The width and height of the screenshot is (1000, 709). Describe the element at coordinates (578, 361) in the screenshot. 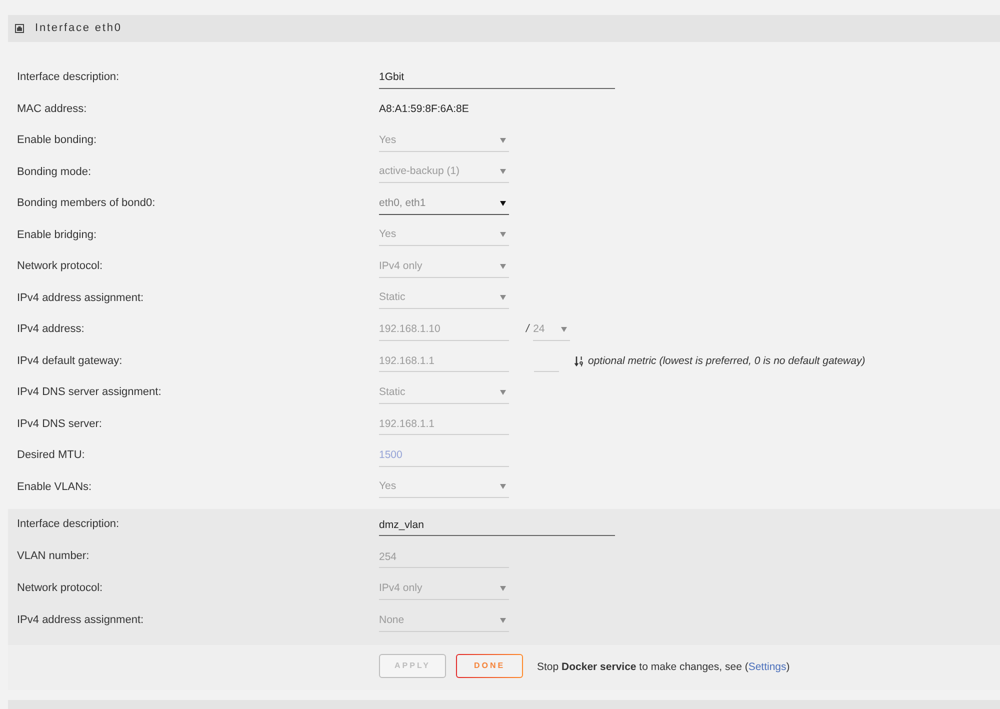

I see `sort-down-icon` at that location.